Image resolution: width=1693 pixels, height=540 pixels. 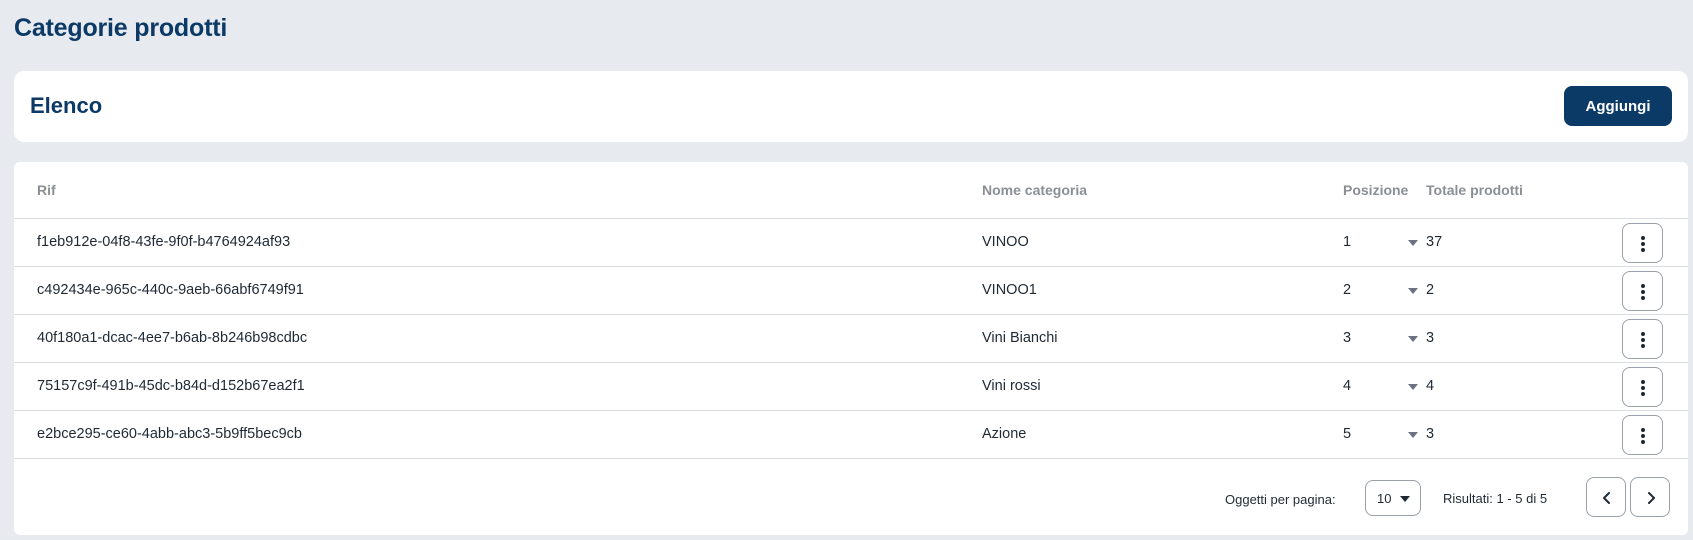 I want to click on add-button: Aggiungi, so click(x=1618, y=106).